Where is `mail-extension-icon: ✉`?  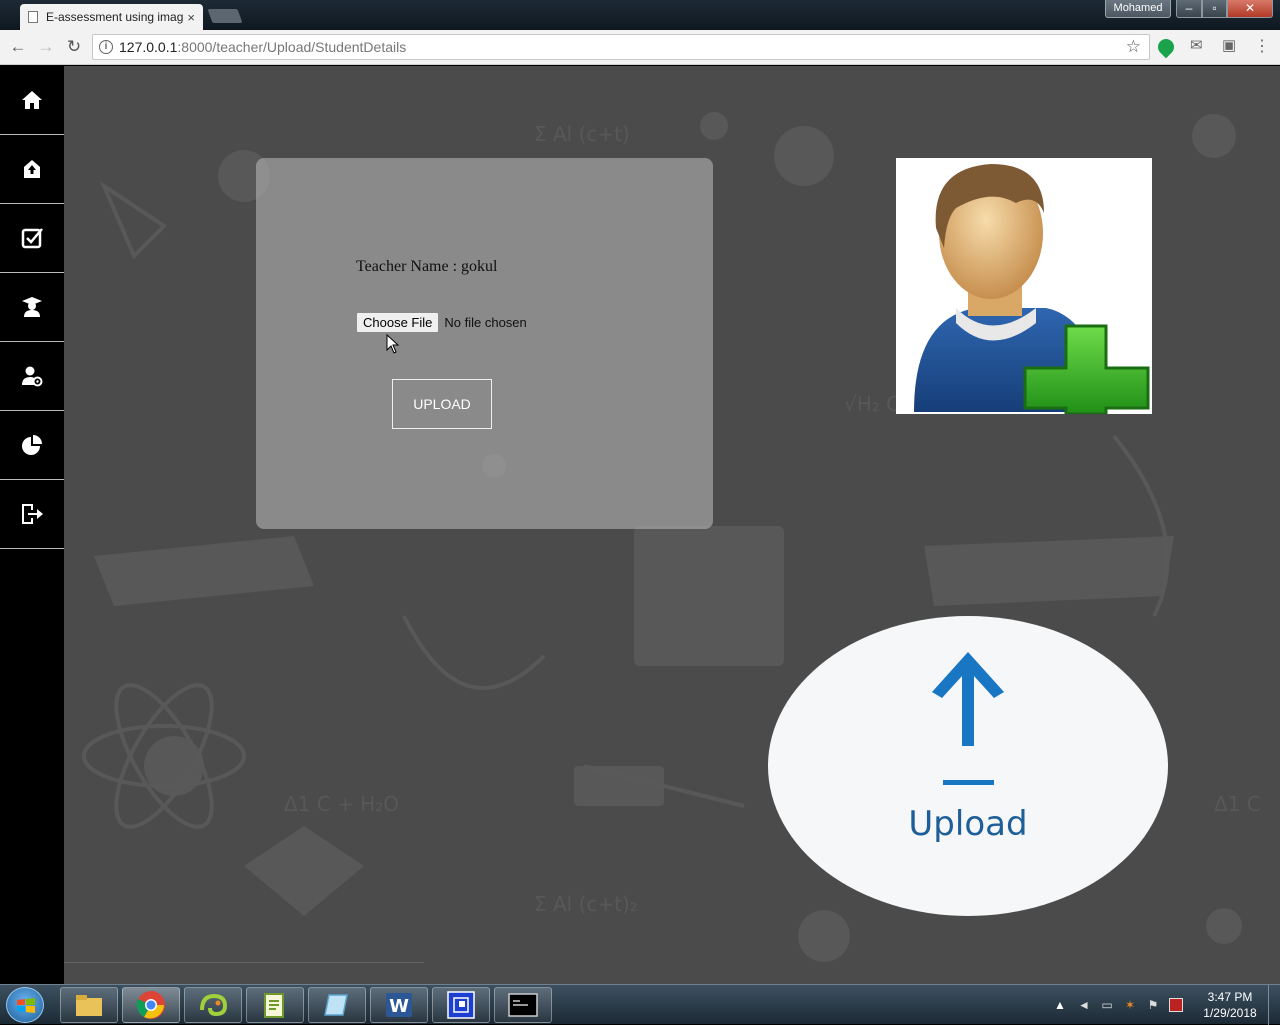
mail-extension-icon: ✉ is located at coordinates (1198, 45).